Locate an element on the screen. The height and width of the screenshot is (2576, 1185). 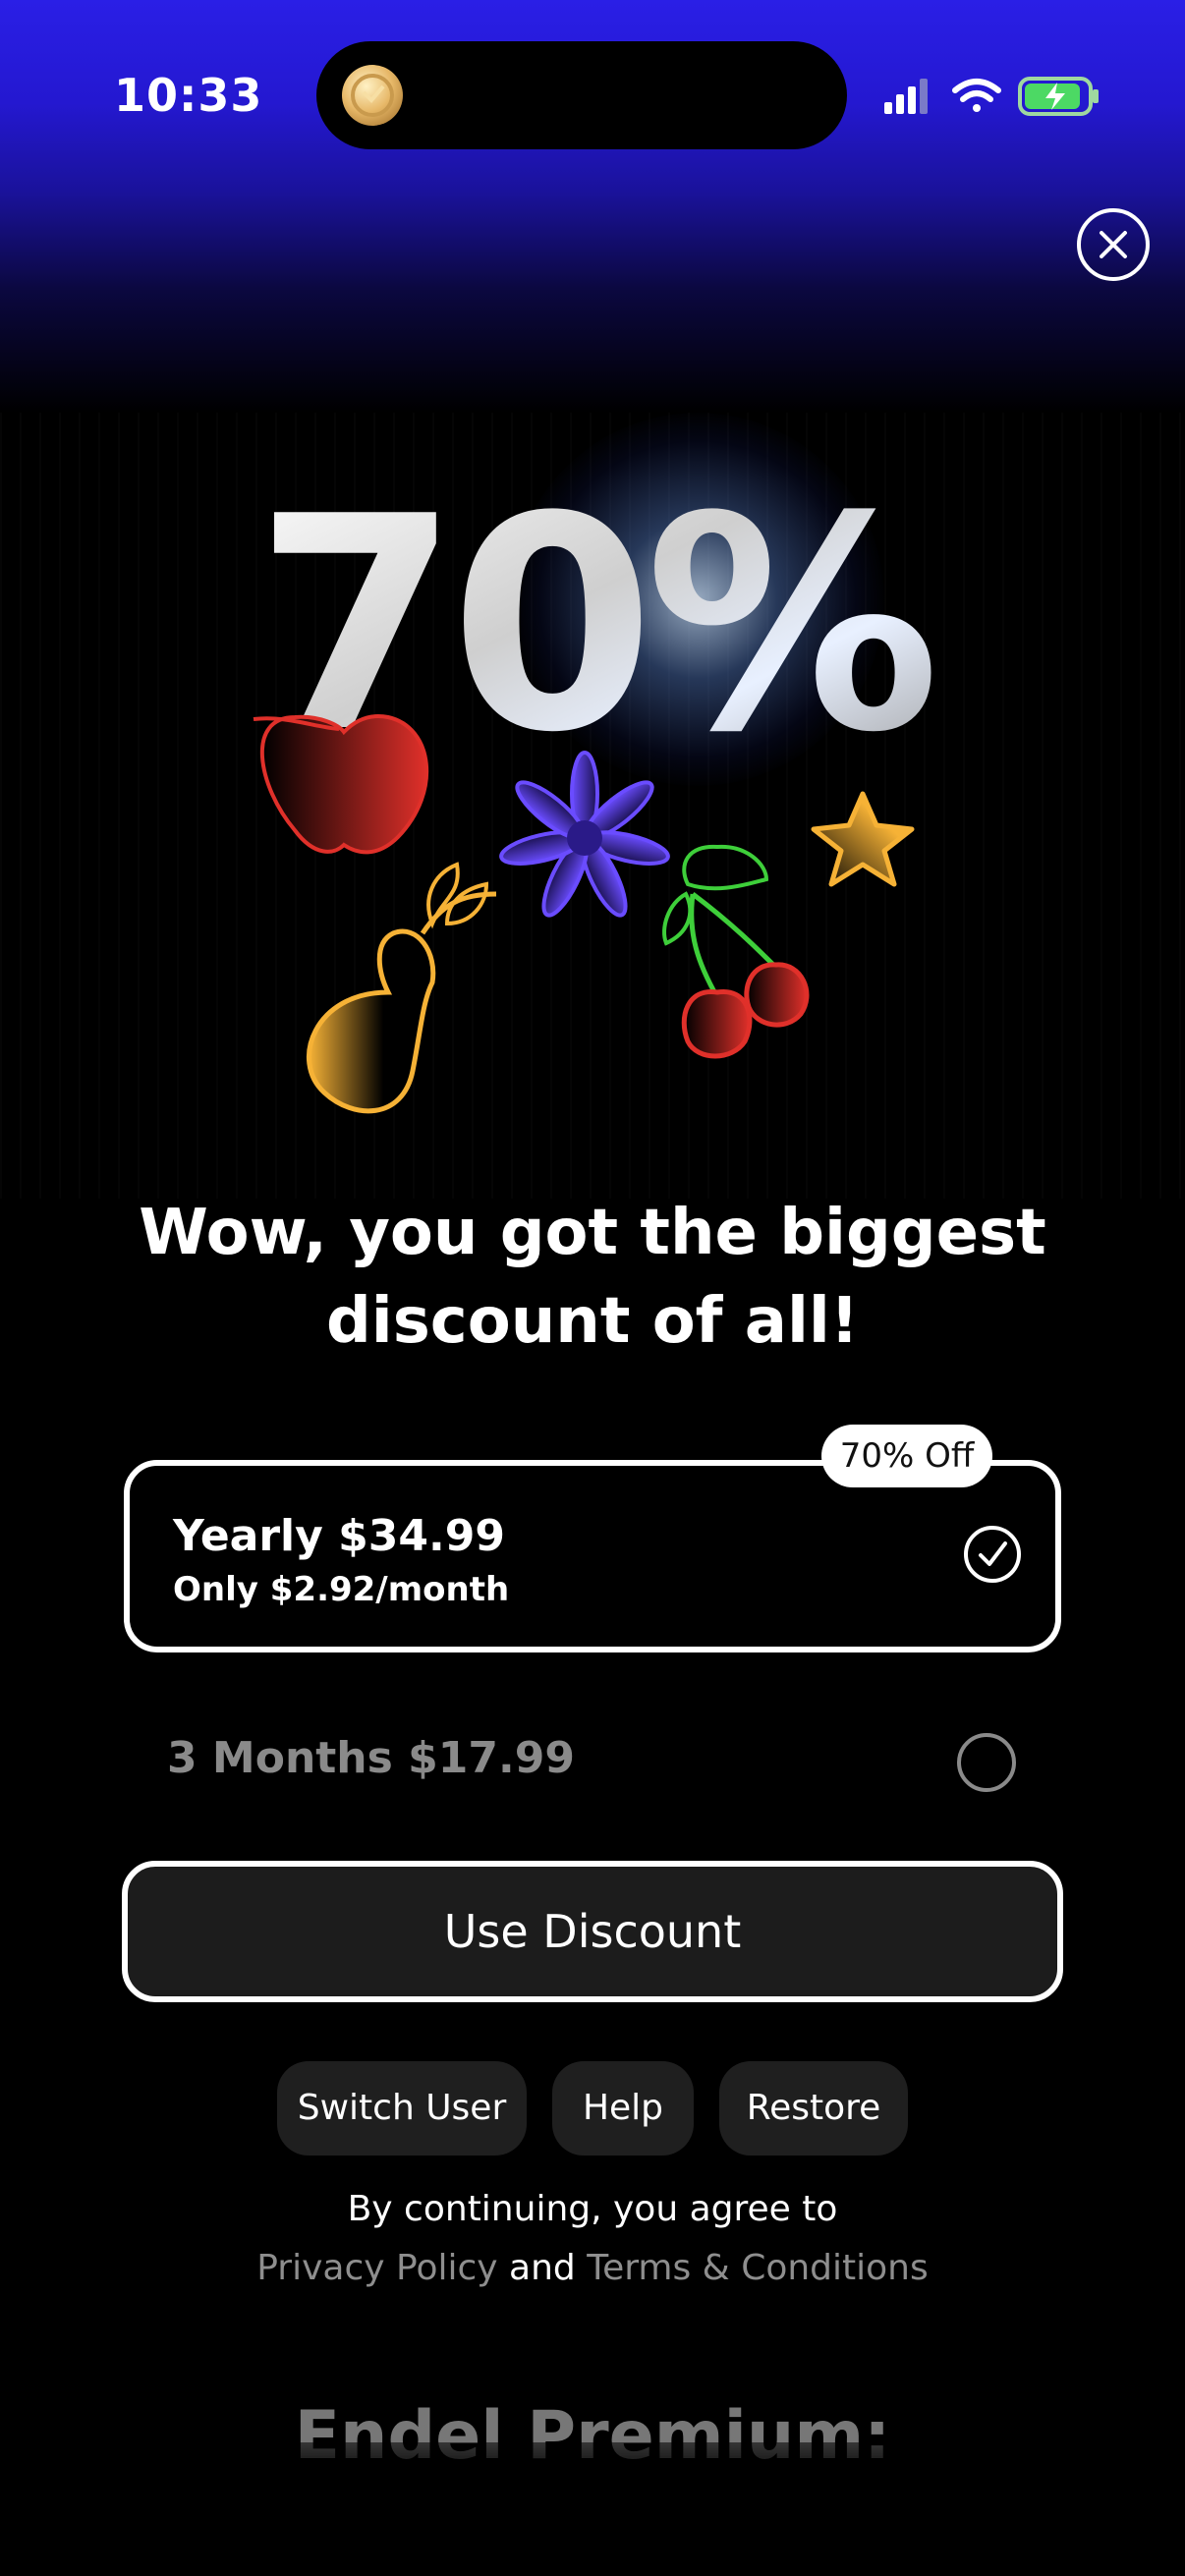
radio-circle-icon is located at coordinates (987, 1762).